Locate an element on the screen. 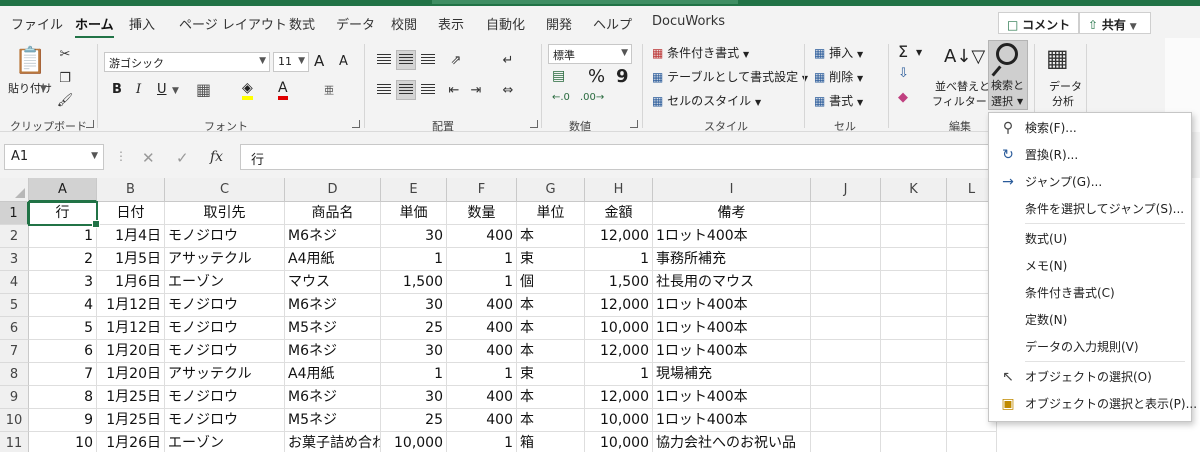 The image size is (1200, 452). table-header-cell: 取引先 is located at coordinates (225, 213).